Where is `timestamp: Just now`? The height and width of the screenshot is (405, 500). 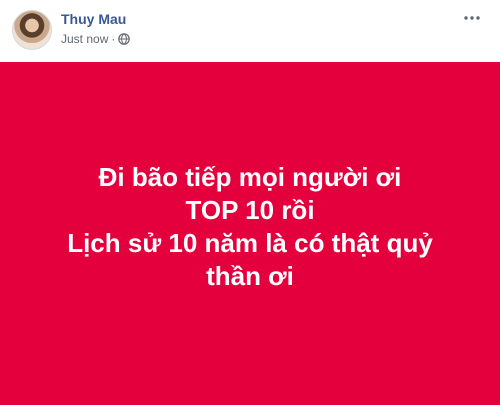 timestamp: Just now is located at coordinates (84, 39).